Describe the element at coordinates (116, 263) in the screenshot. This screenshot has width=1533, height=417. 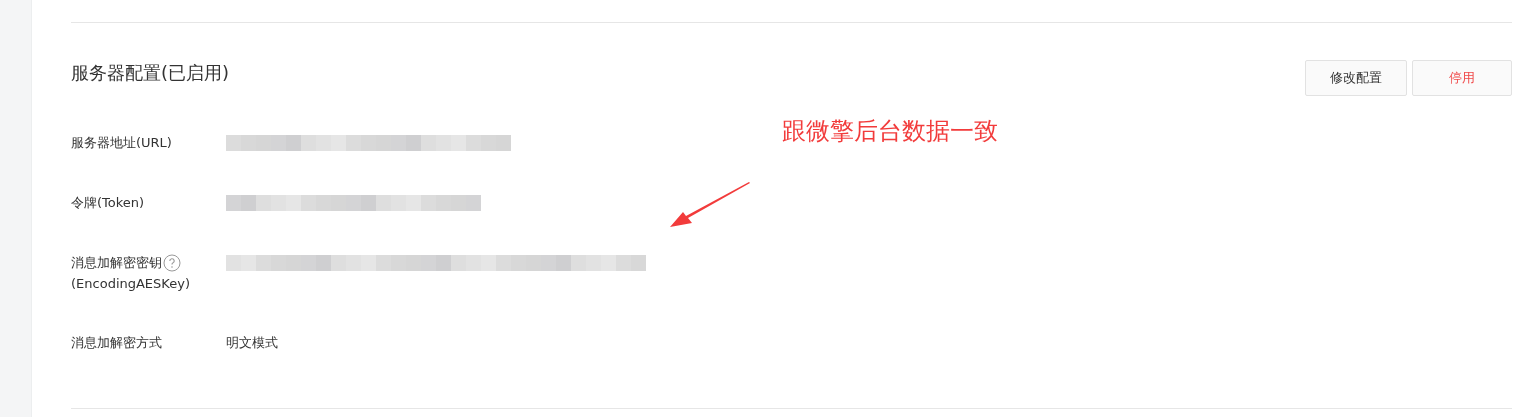
I see `field-label: 消息加解密密钥` at that location.